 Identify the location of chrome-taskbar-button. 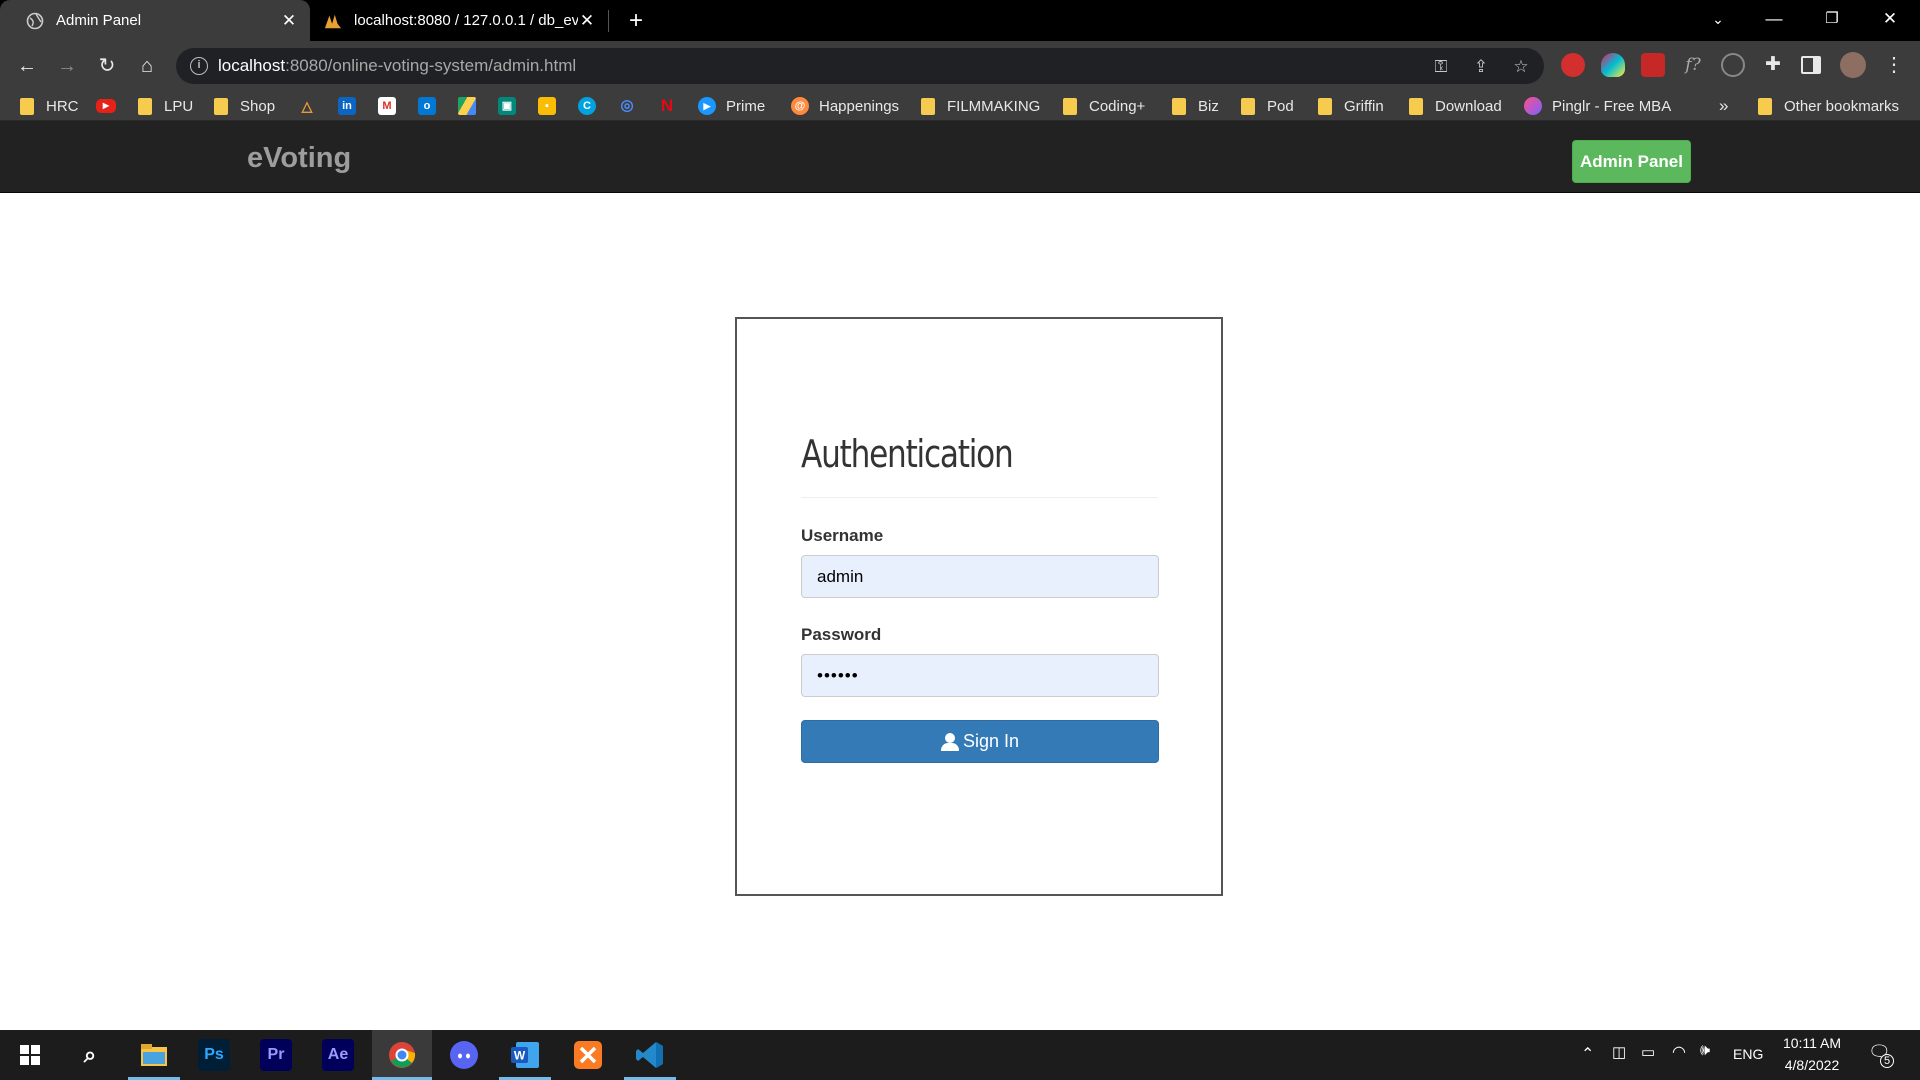
(402, 1055).